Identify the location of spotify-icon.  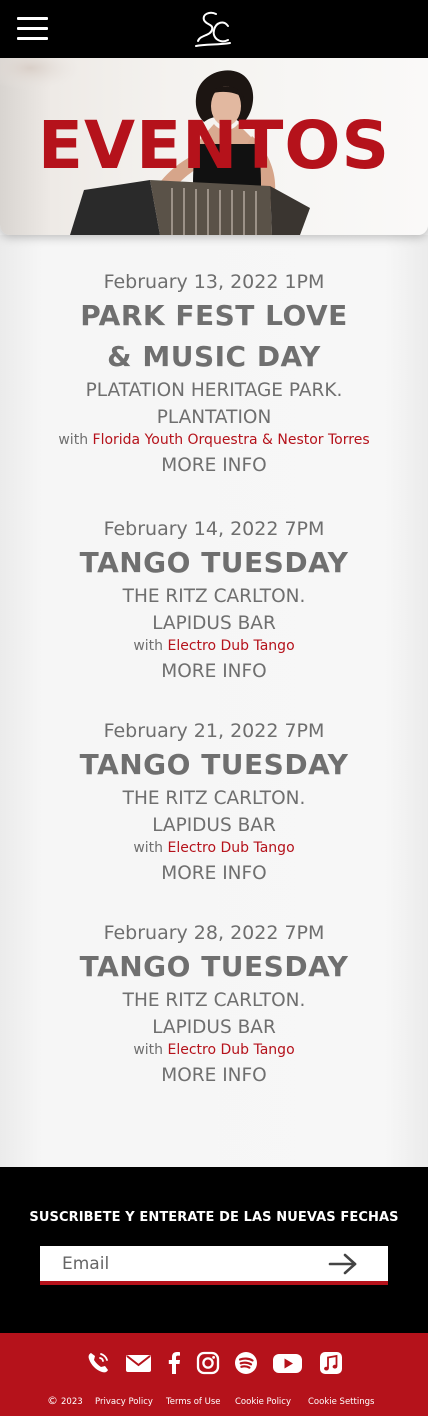
(246, 1363).